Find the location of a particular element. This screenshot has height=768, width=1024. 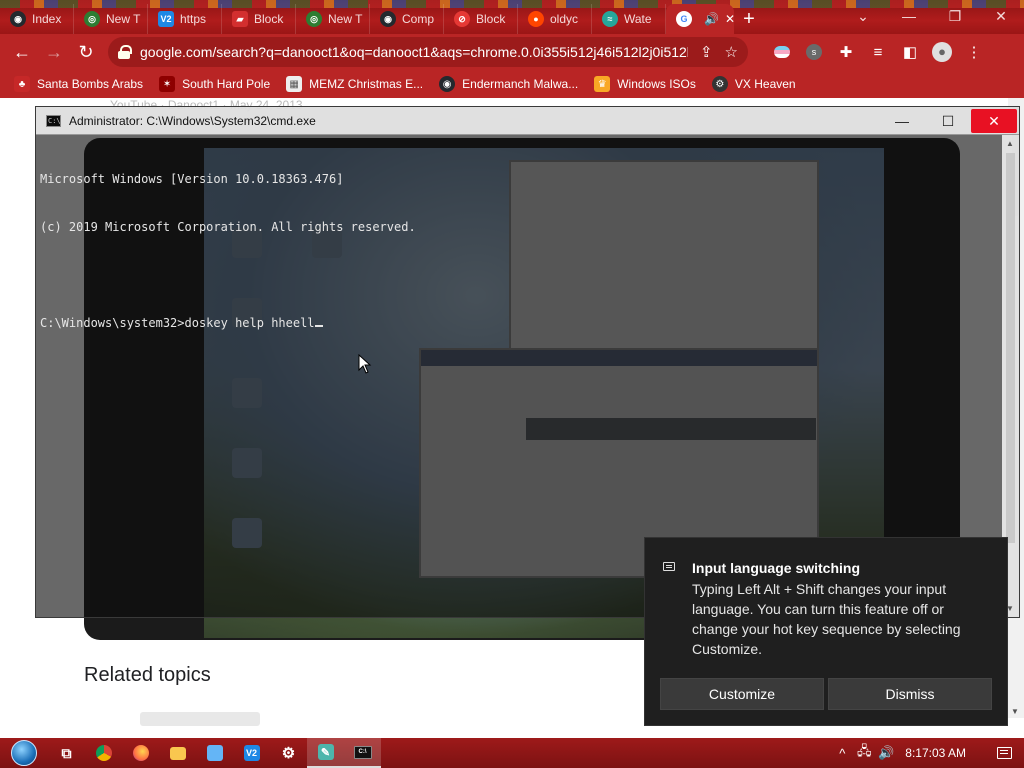

tab-label: Comp is located at coordinates (418, 19).